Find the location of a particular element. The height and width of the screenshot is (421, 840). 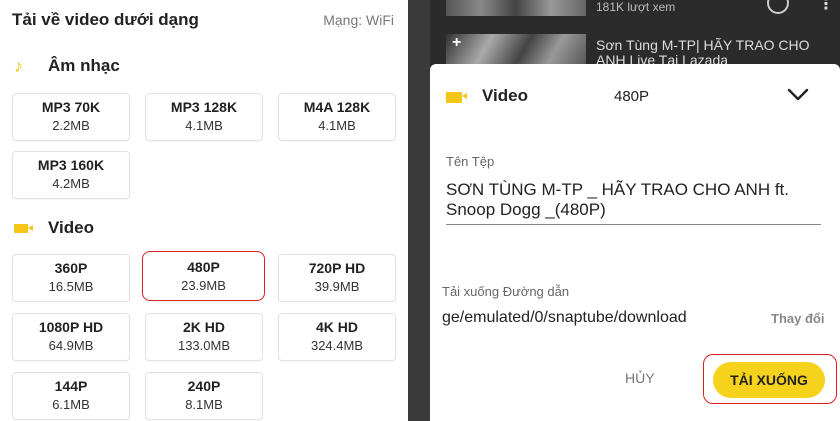

resolution-value: 480P is located at coordinates (631, 96).